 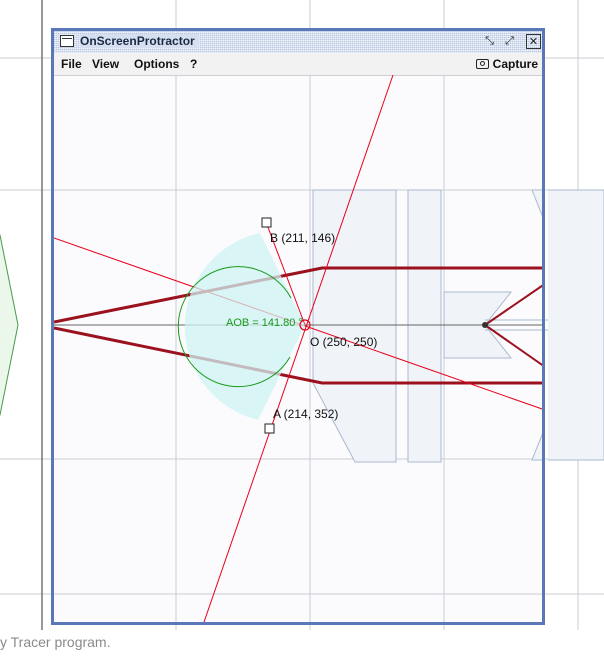 What do you see at coordinates (343, 342) in the screenshot?
I see `label-point-o: O (250, 250)` at bounding box center [343, 342].